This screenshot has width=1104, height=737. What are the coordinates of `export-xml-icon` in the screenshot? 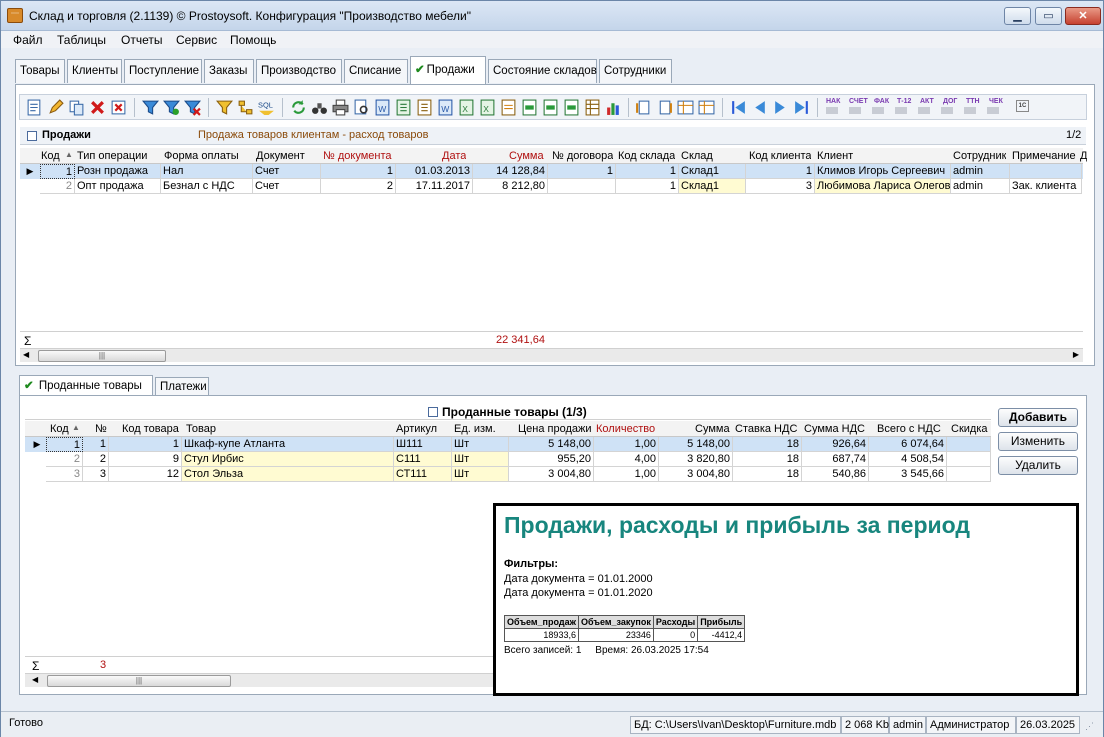 It's located at (571, 107).